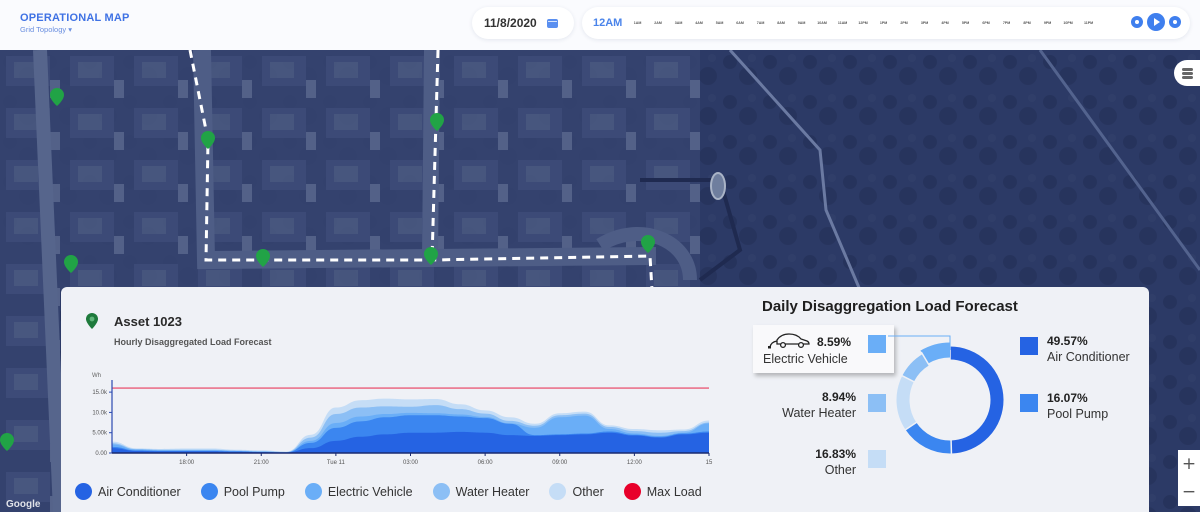  I want to click on donut-category: Pool Pump, so click(1078, 414).